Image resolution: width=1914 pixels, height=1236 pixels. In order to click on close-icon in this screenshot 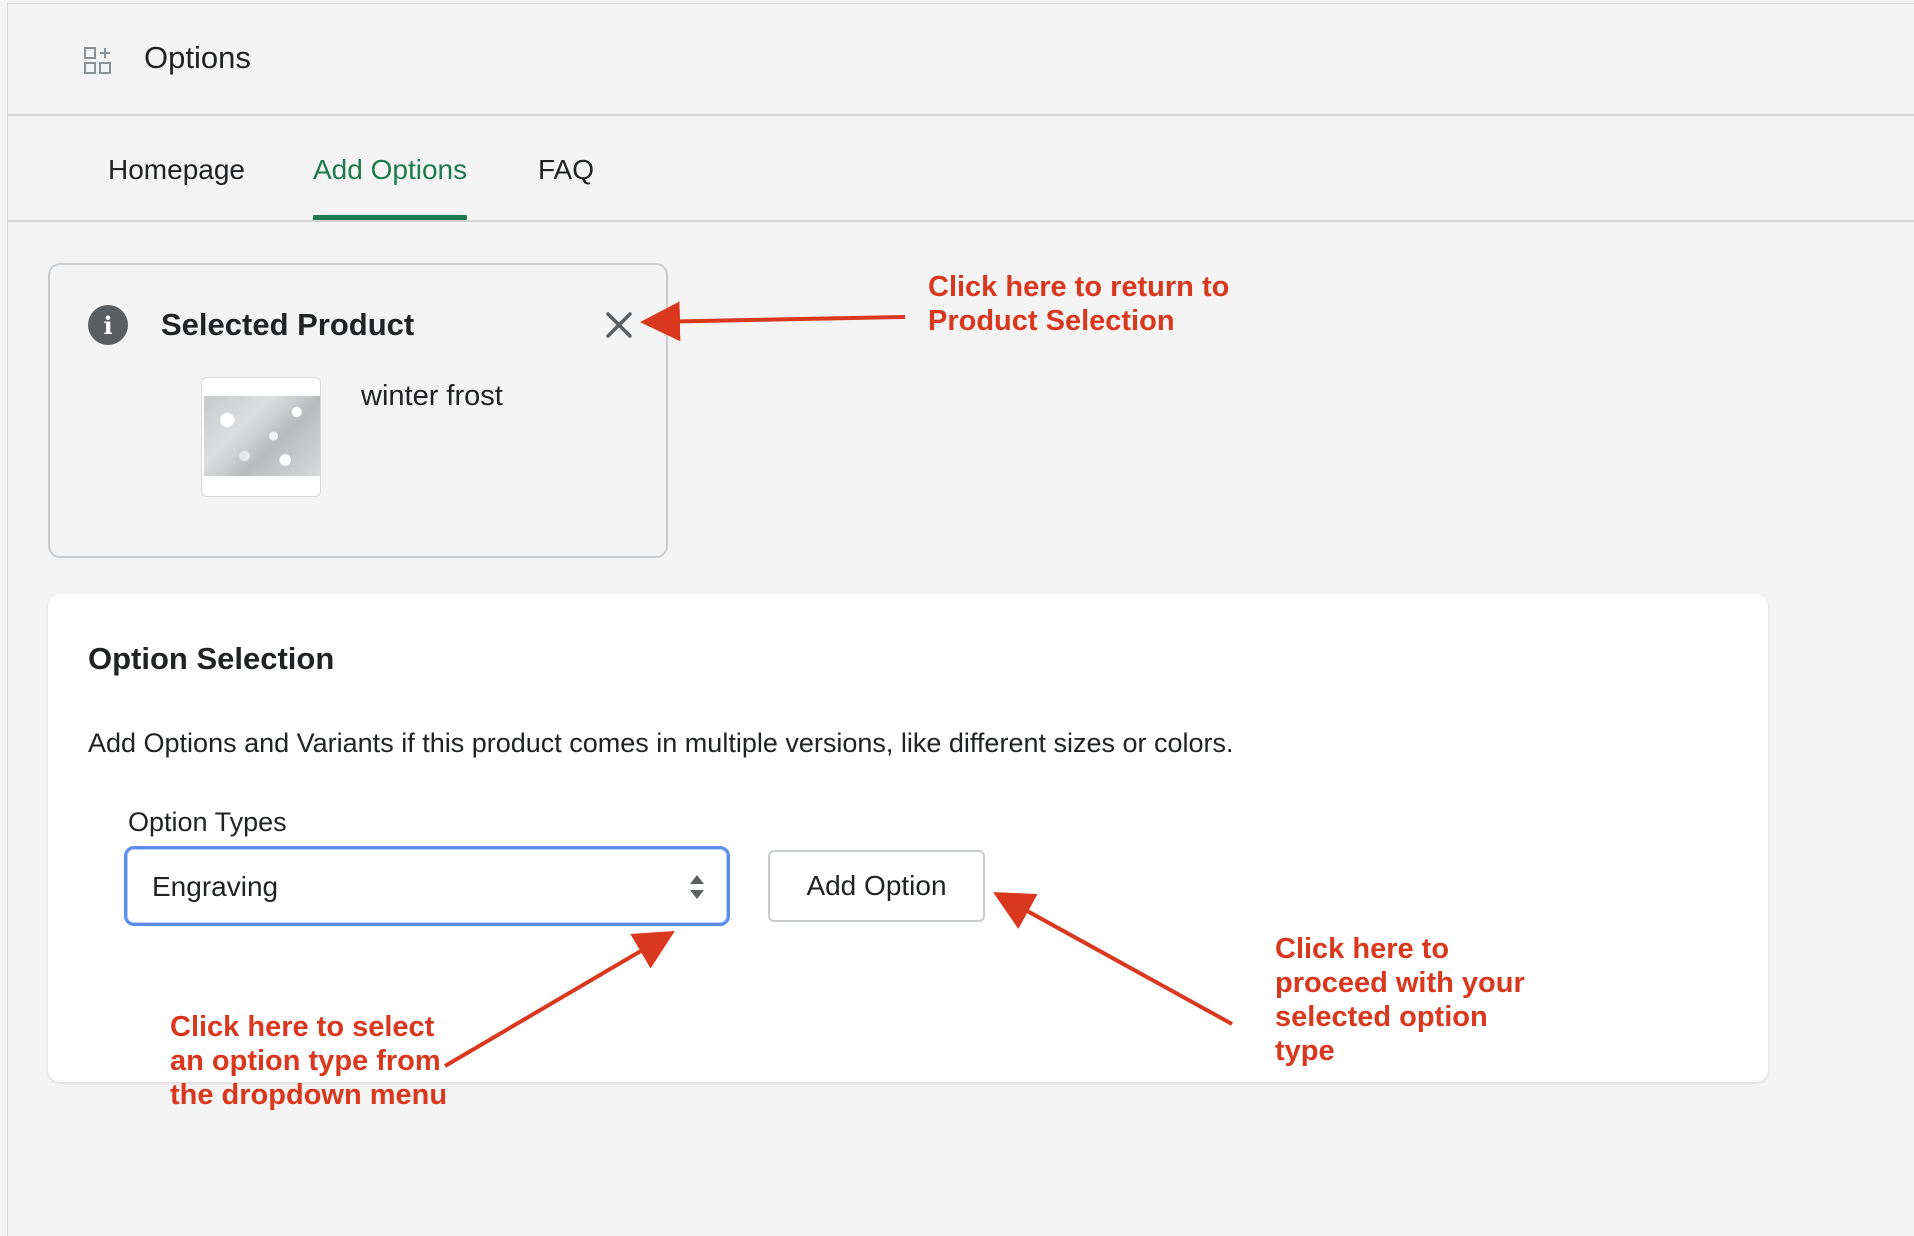, I will do `click(619, 325)`.